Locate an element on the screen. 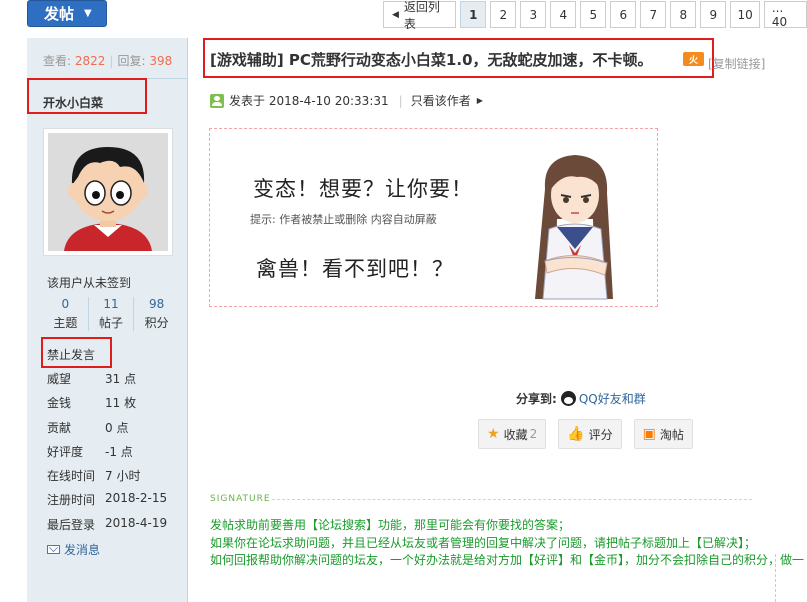 This screenshot has height=602, width=807. share-qq-link: QQ好友和群 is located at coordinates (612, 398).